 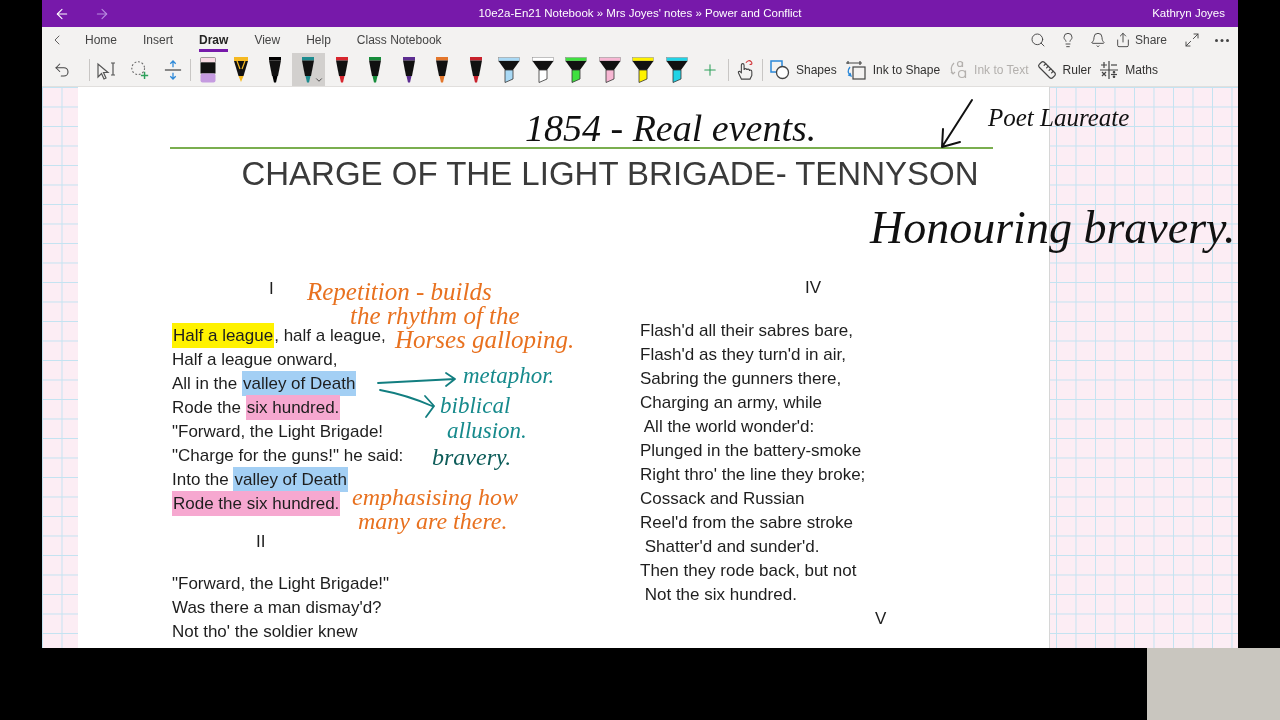 I want to click on poem-line: Charging an army, while, so click(x=731, y=403).